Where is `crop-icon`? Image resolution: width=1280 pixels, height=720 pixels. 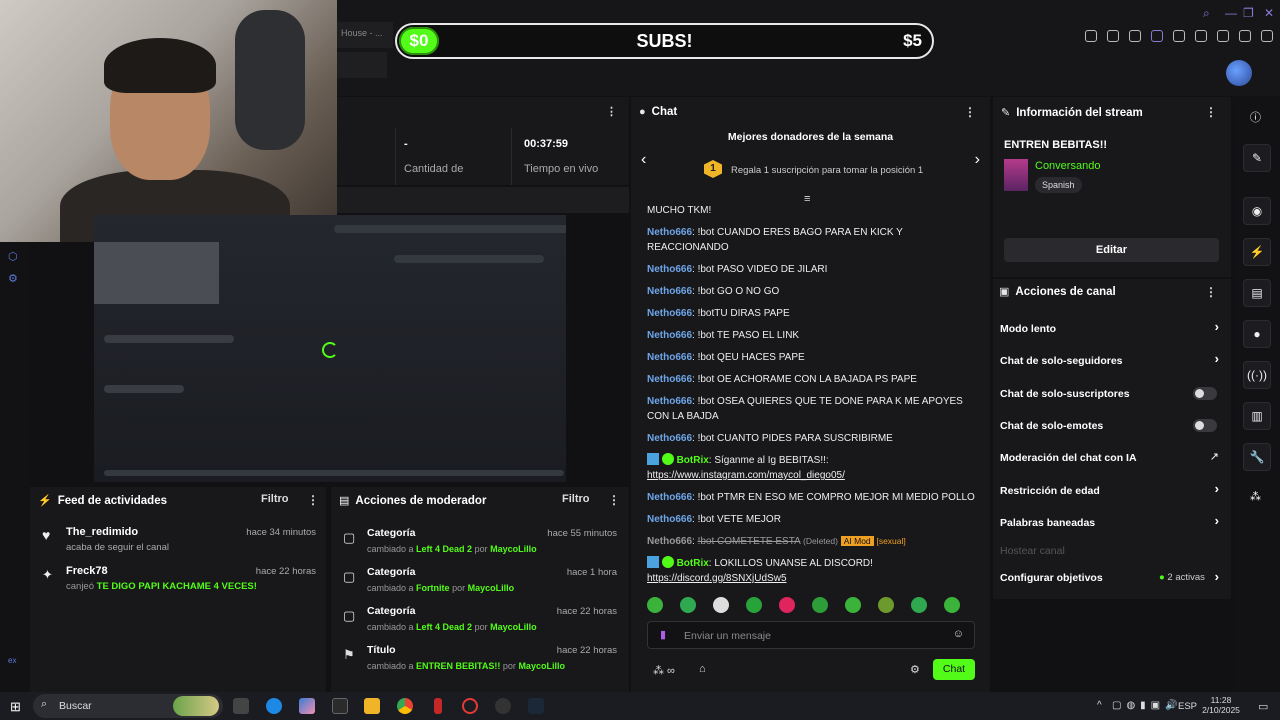
crop-icon is located at coordinates (1135, 36).